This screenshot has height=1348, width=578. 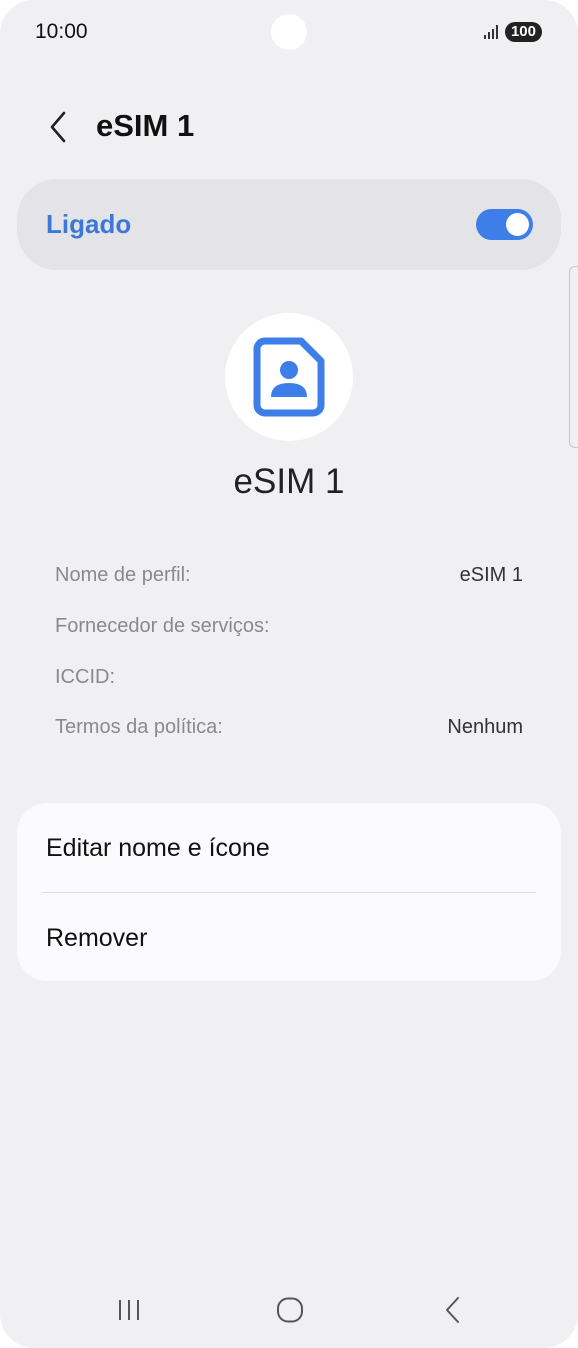 What do you see at coordinates (139, 727) in the screenshot?
I see `detail-label: Termos da política:` at bounding box center [139, 727].